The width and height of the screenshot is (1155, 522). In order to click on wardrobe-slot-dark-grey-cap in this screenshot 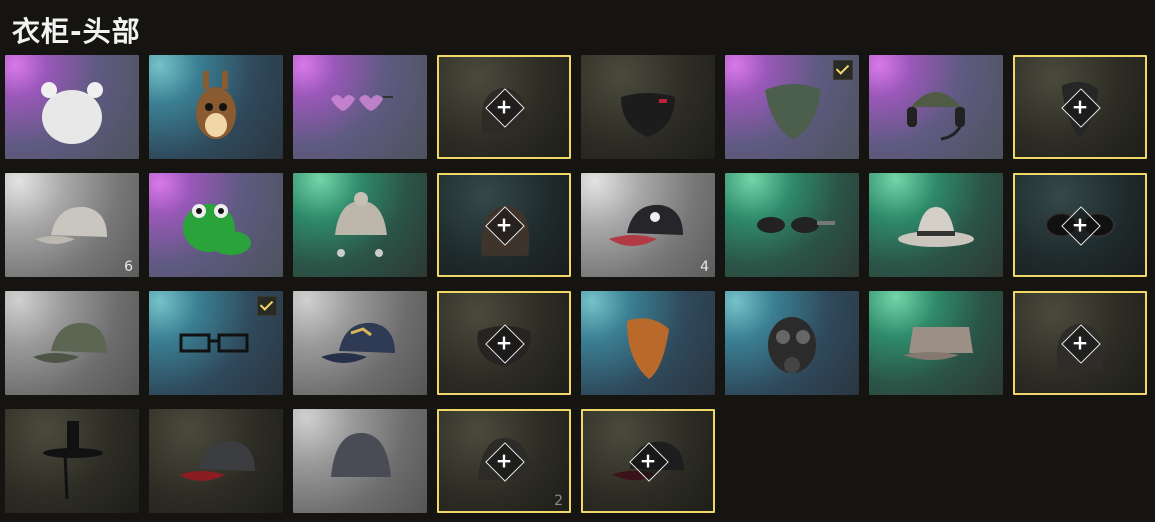, I will do `click(216, 461)`.